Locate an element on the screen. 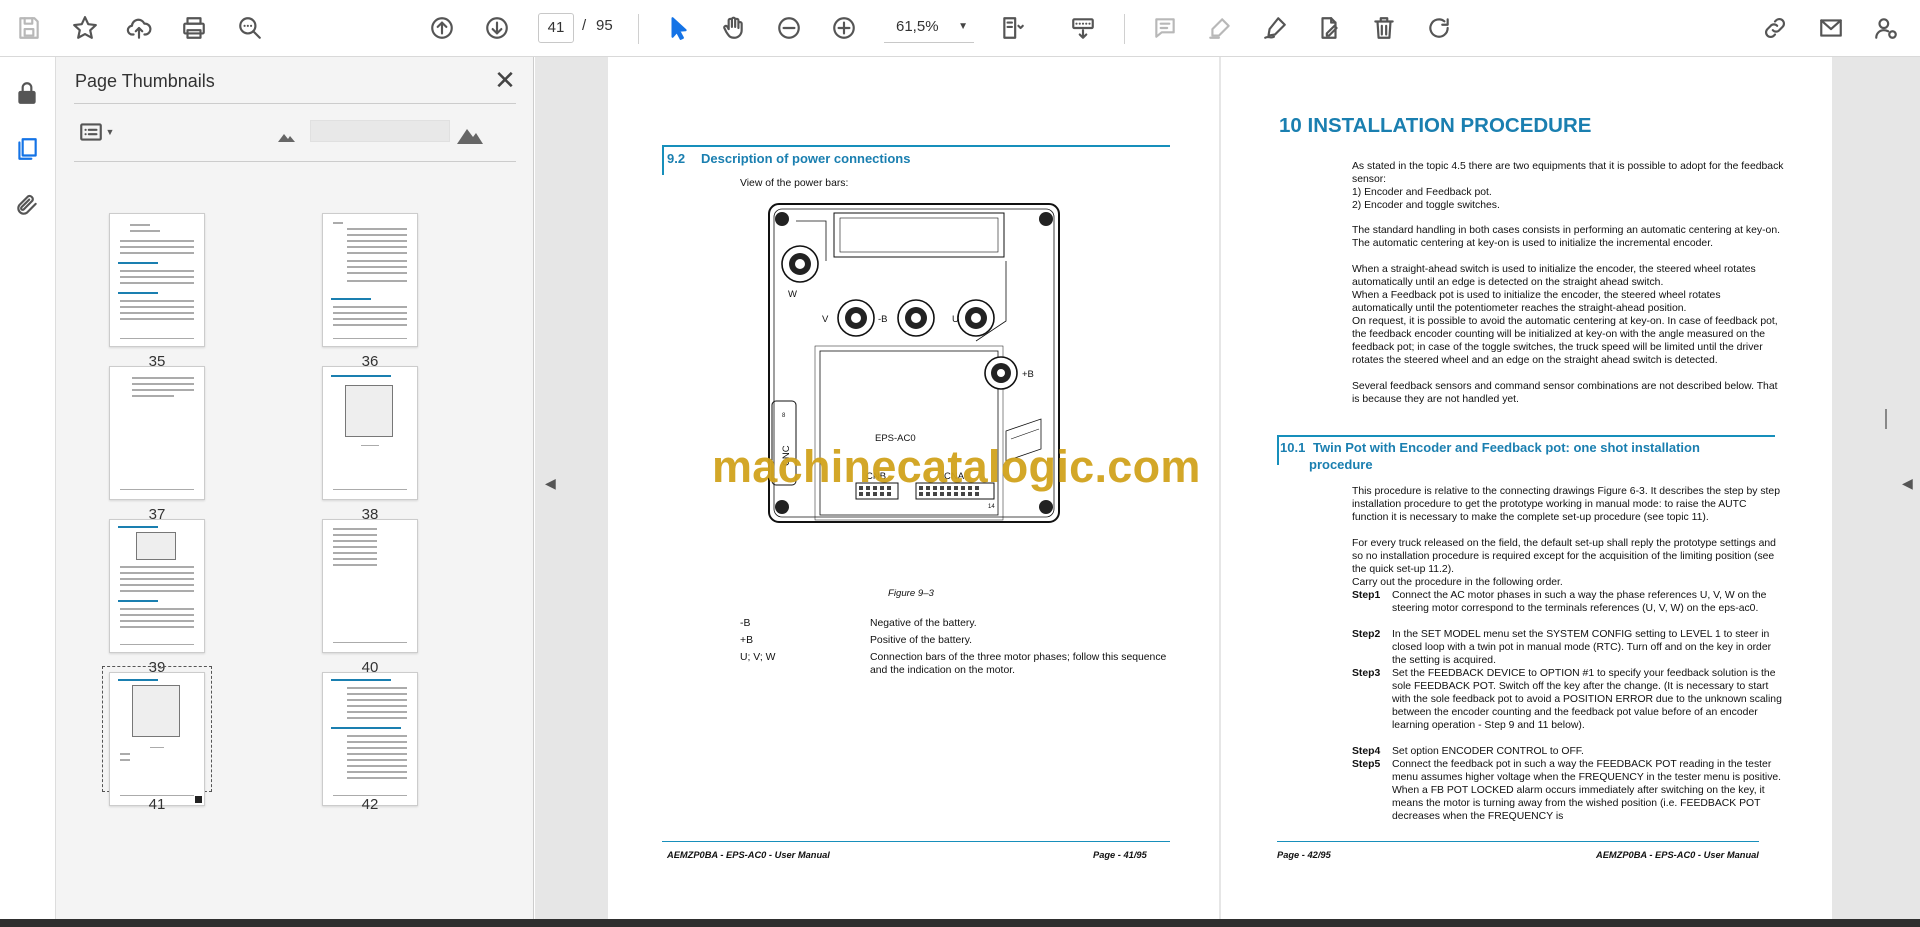  left-tool-rail is located at coordinates (28, 488).